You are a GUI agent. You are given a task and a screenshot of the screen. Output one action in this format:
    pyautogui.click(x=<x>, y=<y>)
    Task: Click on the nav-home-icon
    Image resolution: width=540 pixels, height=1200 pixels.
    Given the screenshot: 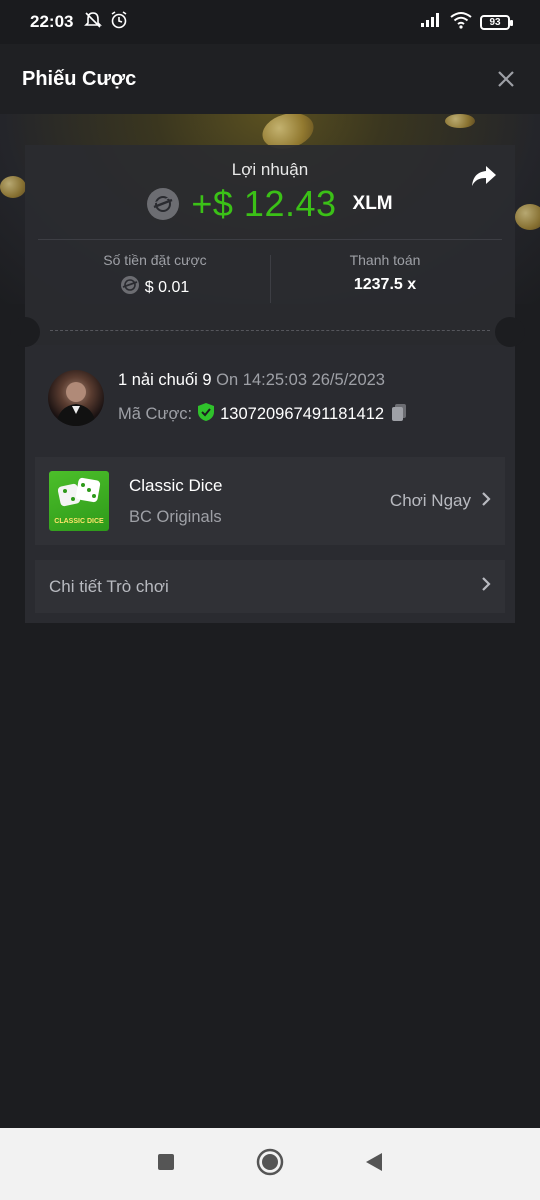 What is the action you would take?
    pyautogui.click(x=270, y=1164)
    